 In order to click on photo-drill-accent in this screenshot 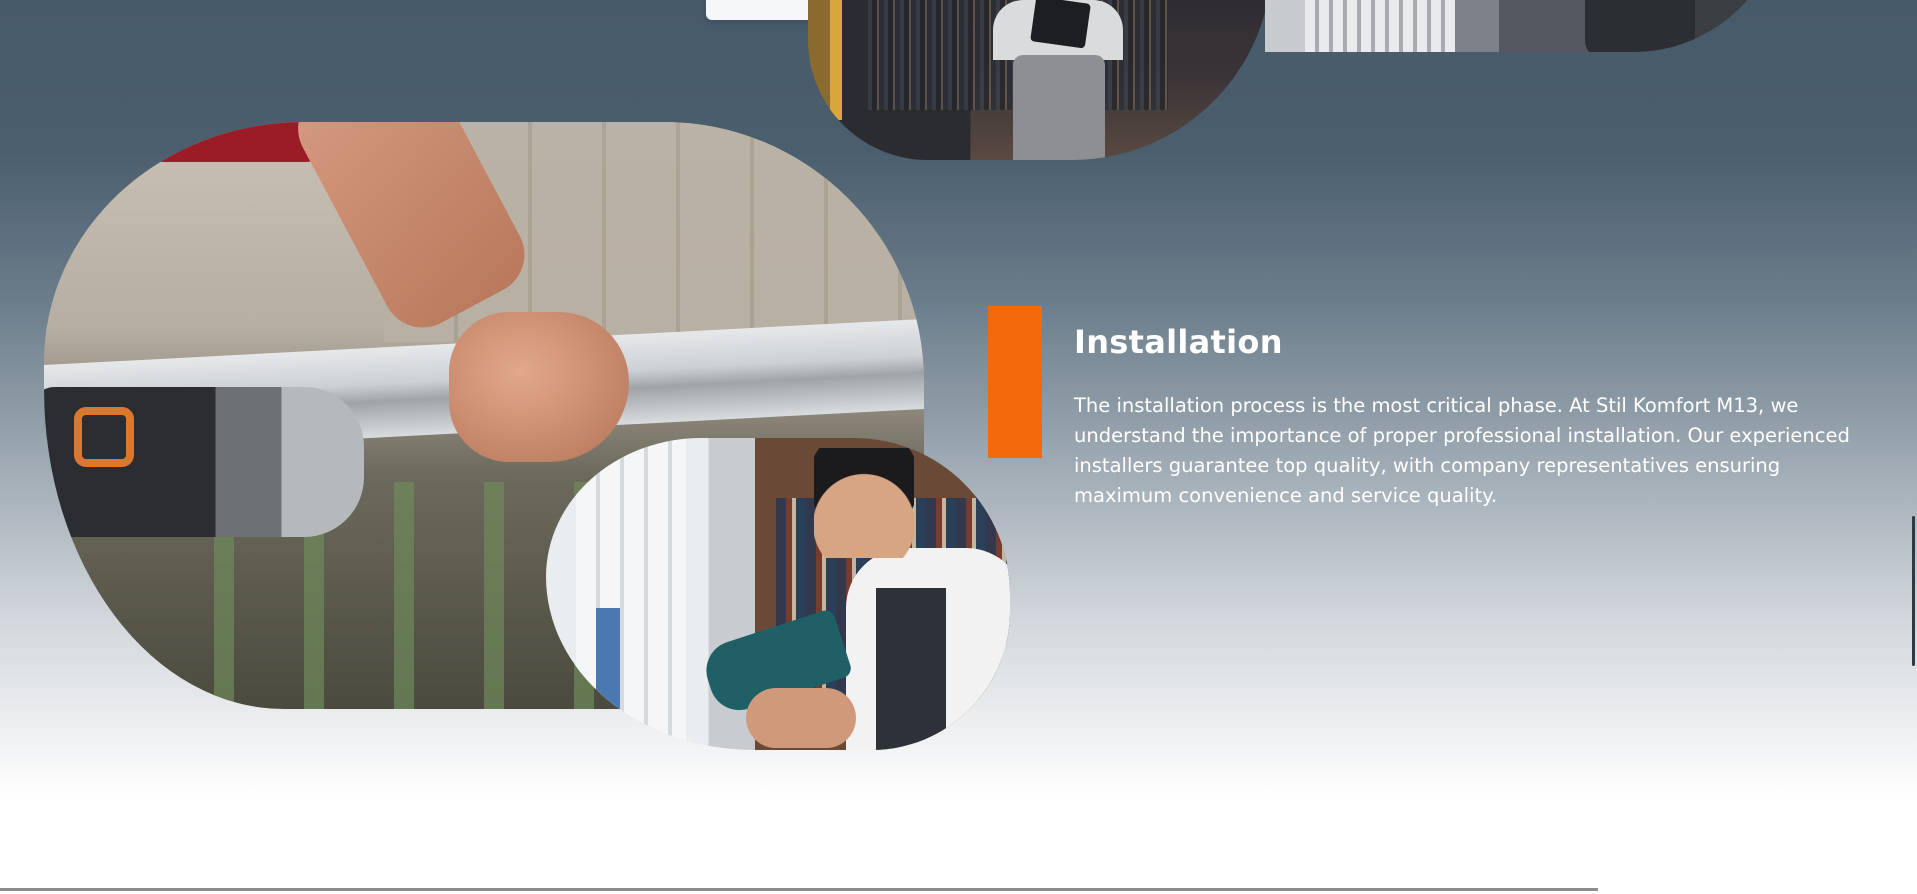, I will do `click(104, 437)`.